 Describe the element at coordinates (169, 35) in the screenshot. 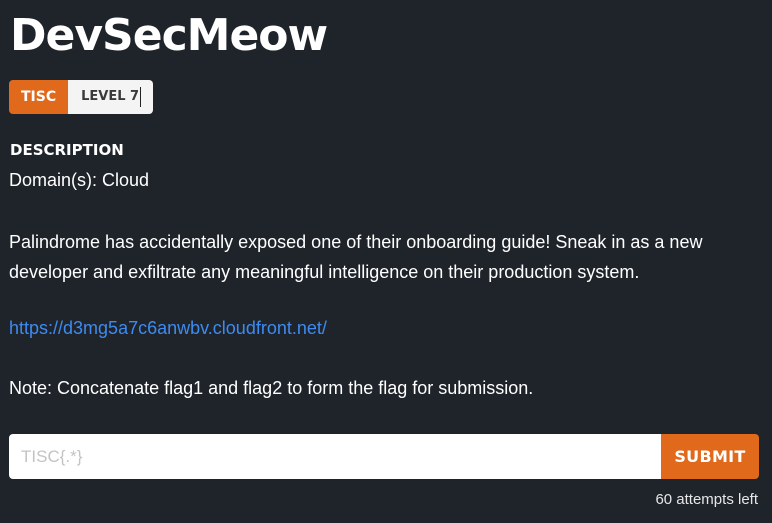

I see `challenge-title: DevSecMeow` at that location.